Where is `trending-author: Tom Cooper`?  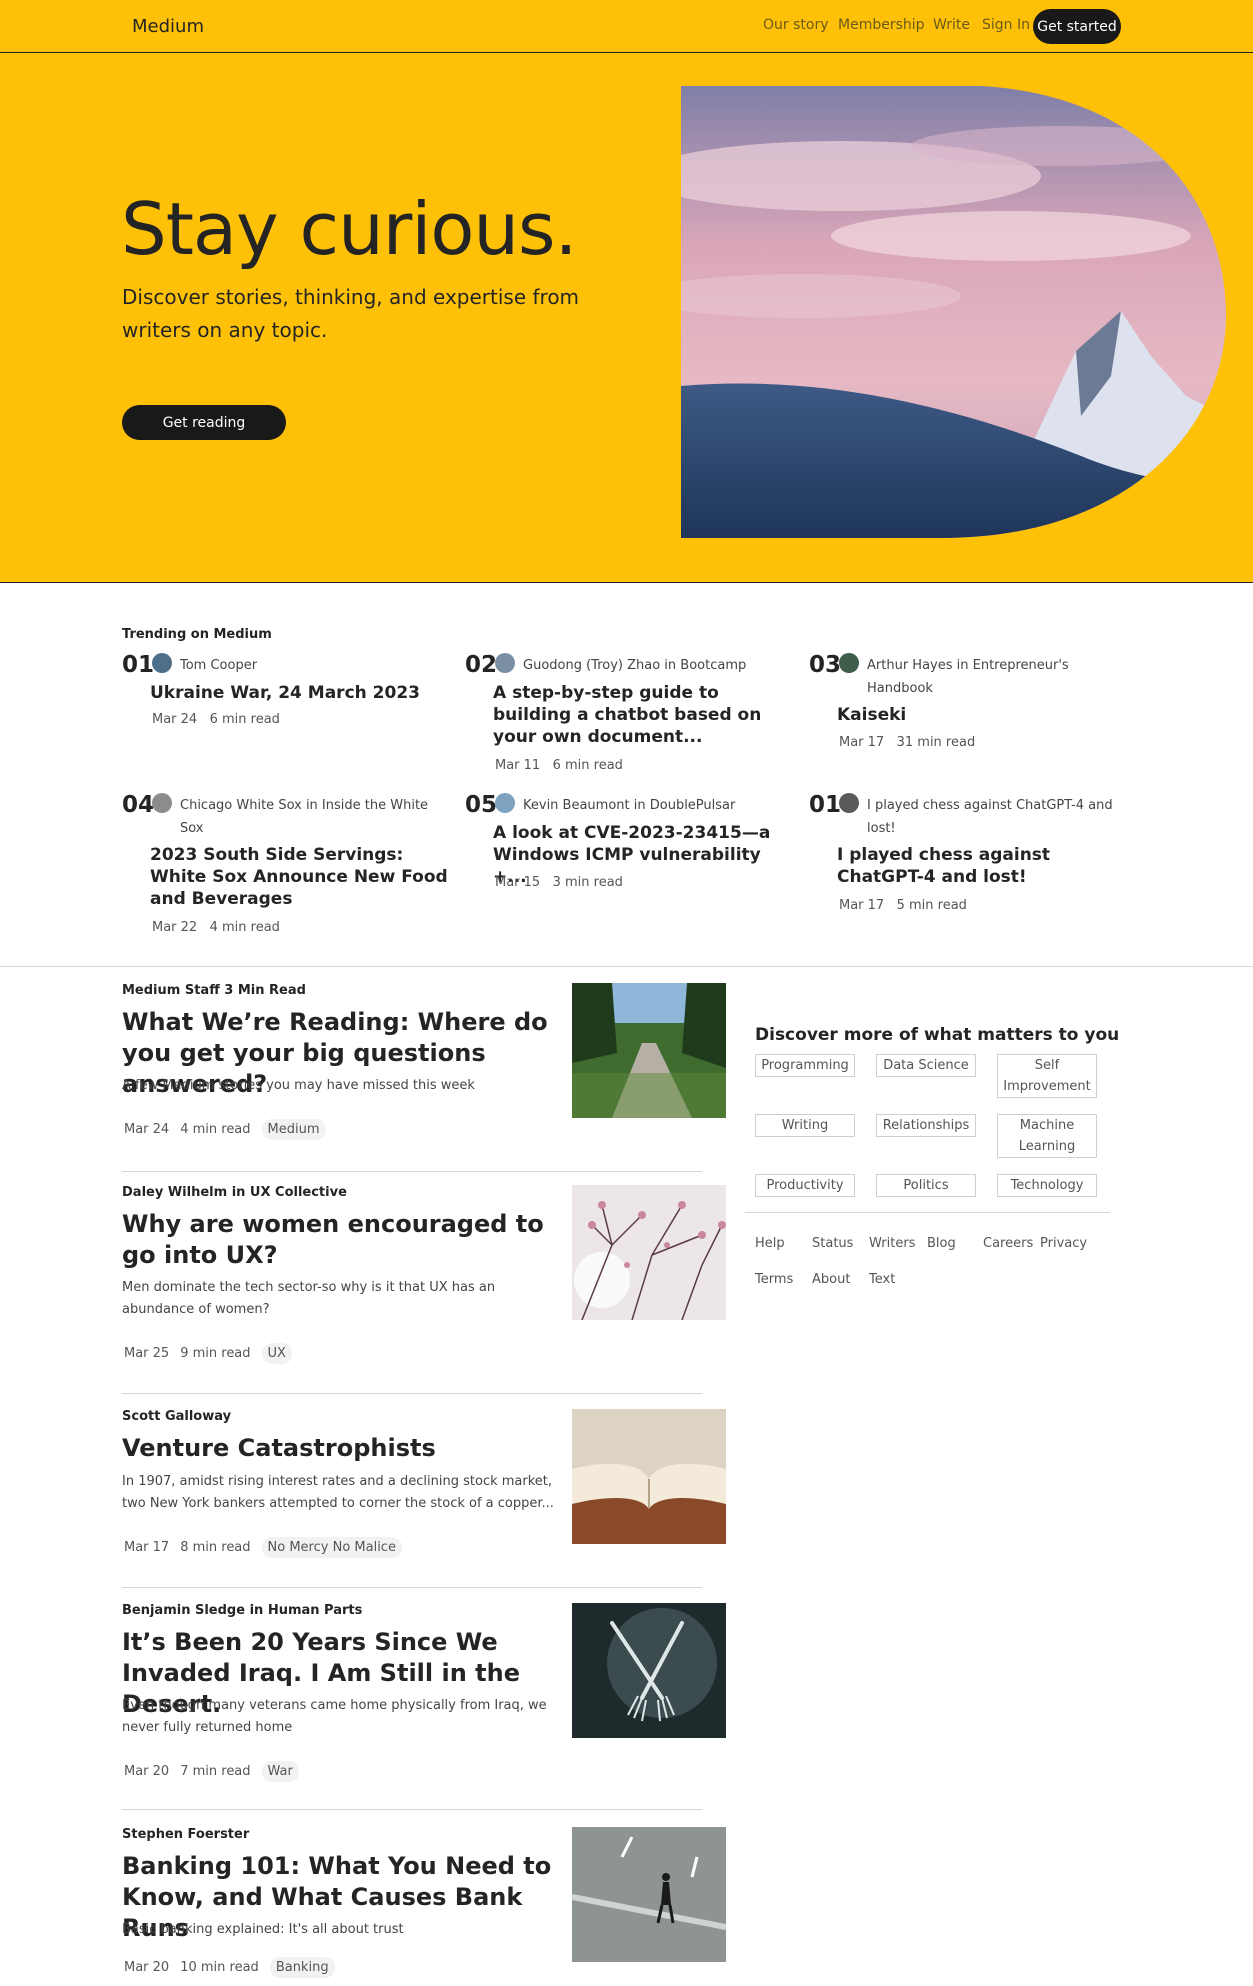
trending-author: Tom Cooper is located at coordinates (305, 665).